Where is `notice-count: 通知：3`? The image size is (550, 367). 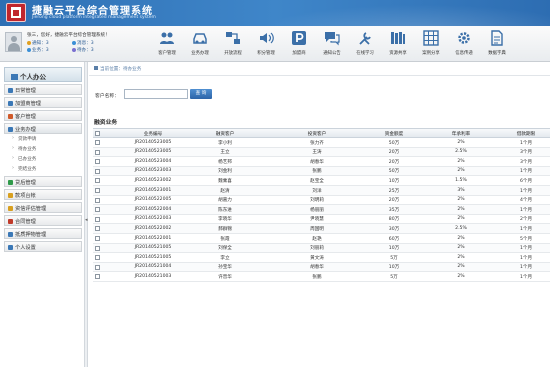
notice-count: 通知：3 is located at coordinates (38, 43).